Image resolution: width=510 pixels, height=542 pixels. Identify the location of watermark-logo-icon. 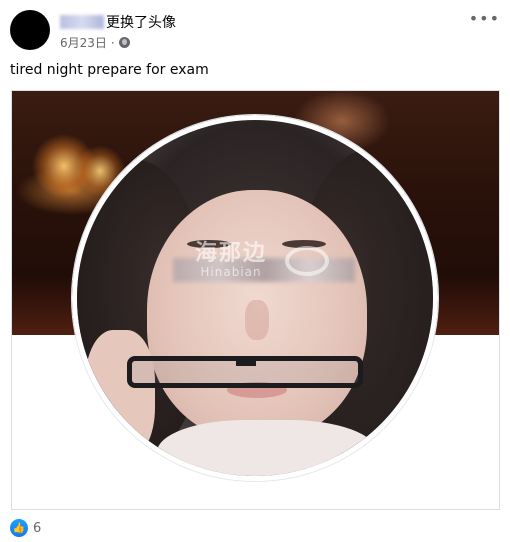
(307, 261).